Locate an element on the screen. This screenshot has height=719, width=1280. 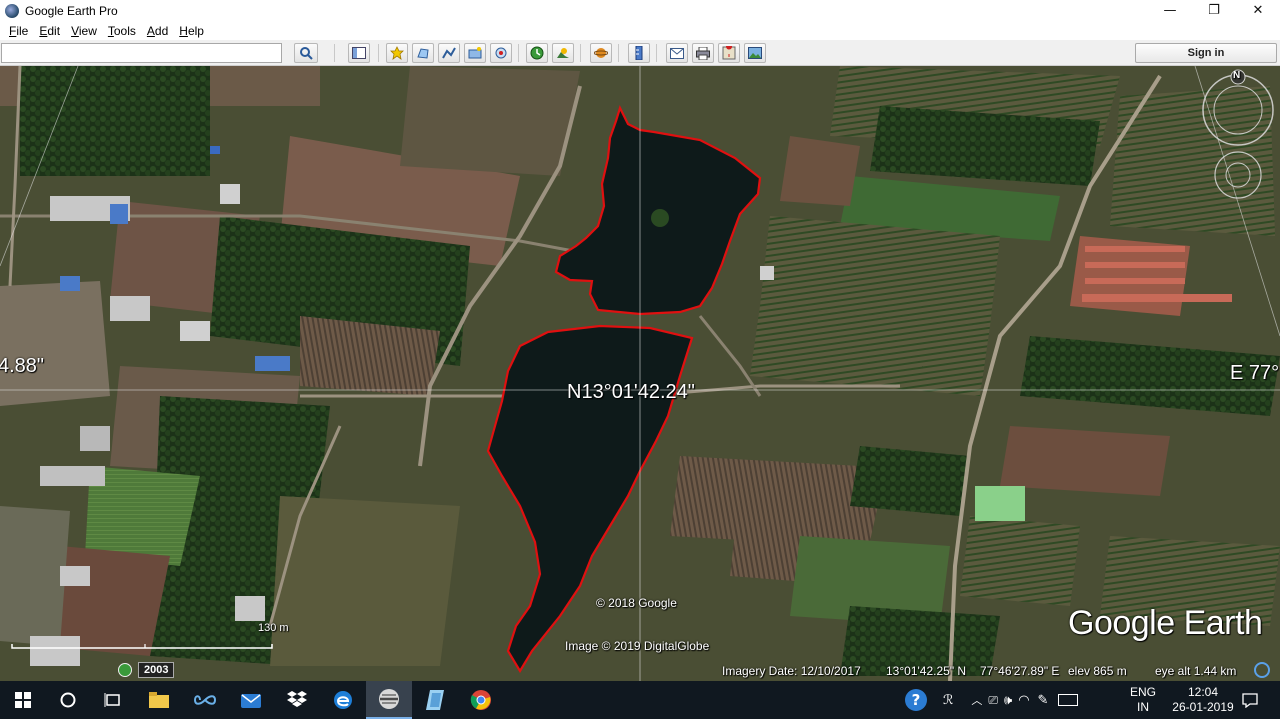
task-view-icon is located at coordinates (112, 700).